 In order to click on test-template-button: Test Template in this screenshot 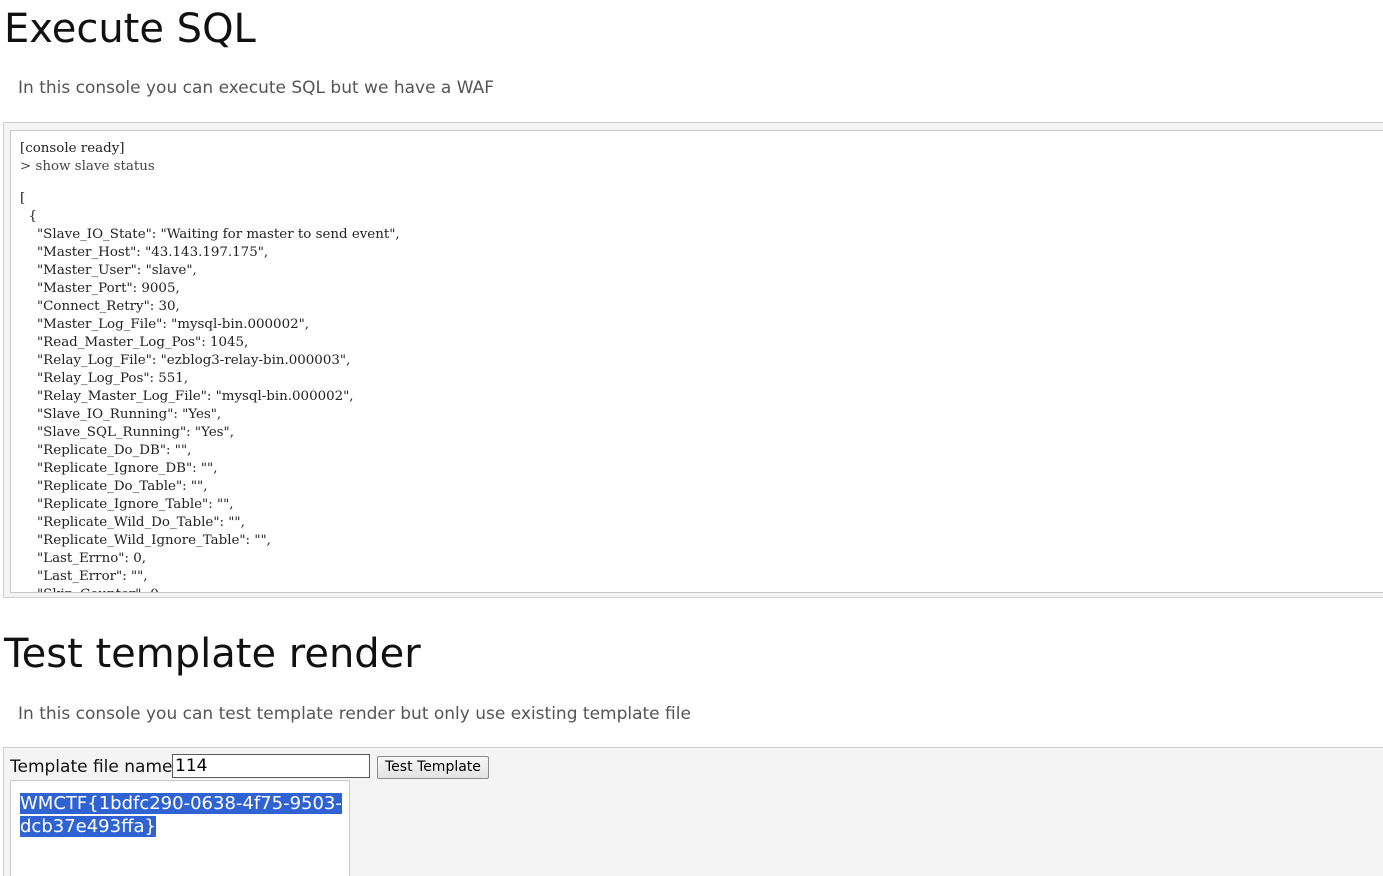, I will do `click(433, 767)`.